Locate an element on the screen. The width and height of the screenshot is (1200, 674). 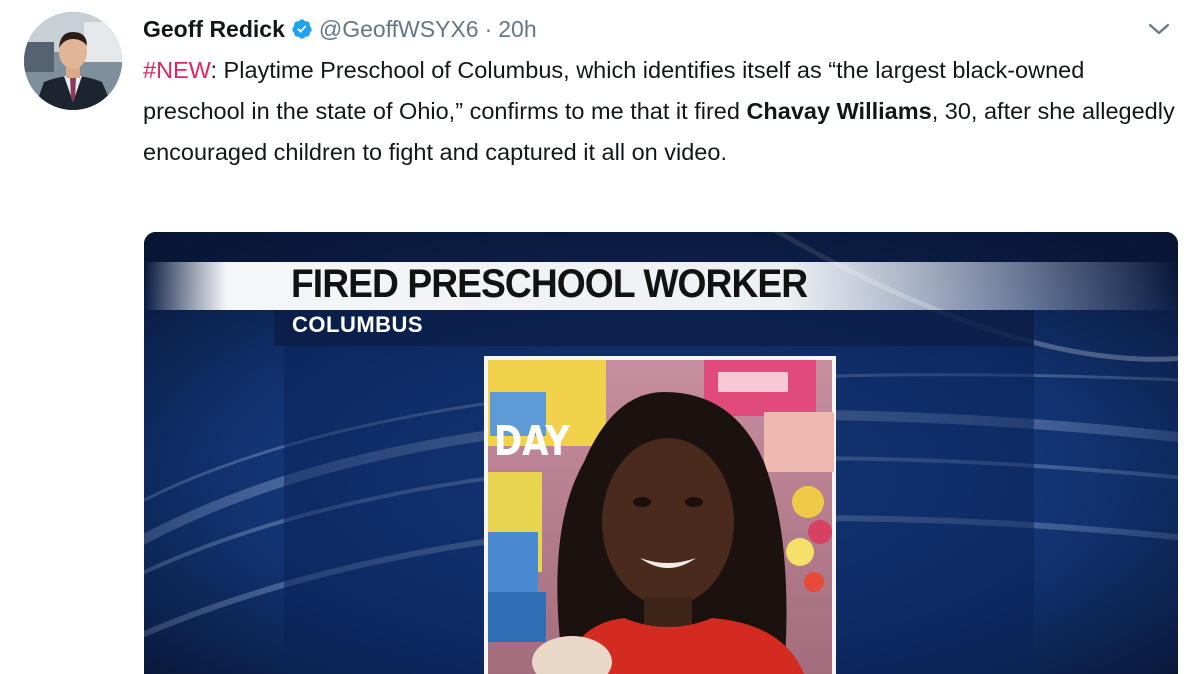
tweet-text-bold-name: Chavay Williams is located at coordinates (839, 111).